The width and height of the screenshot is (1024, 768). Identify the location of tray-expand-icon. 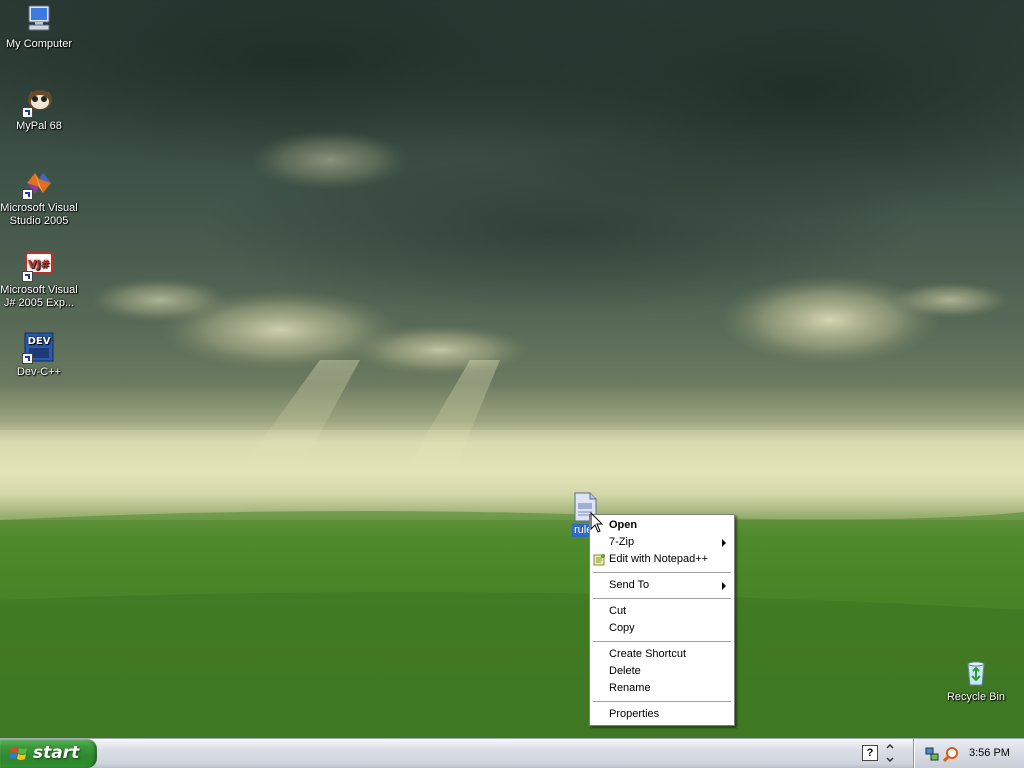
(890, 753).